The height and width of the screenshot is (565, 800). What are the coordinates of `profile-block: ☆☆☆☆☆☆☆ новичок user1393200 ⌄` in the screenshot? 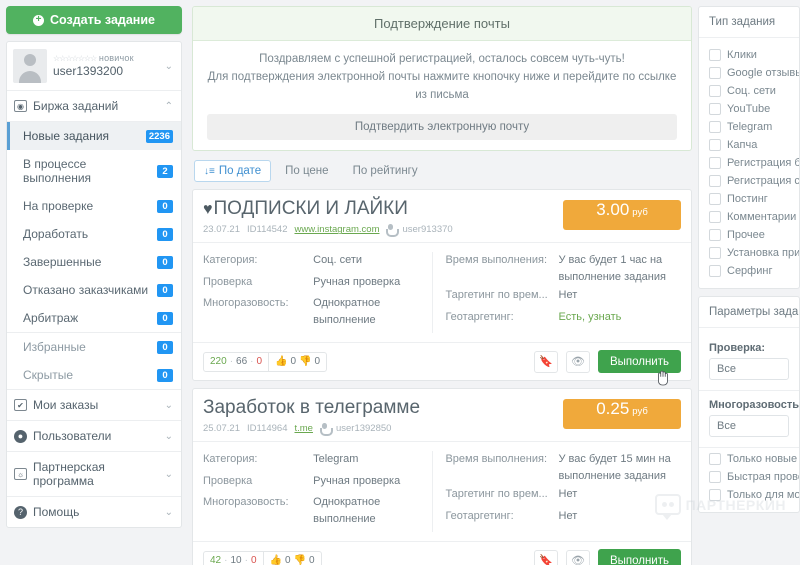 It's located at (94, 66).